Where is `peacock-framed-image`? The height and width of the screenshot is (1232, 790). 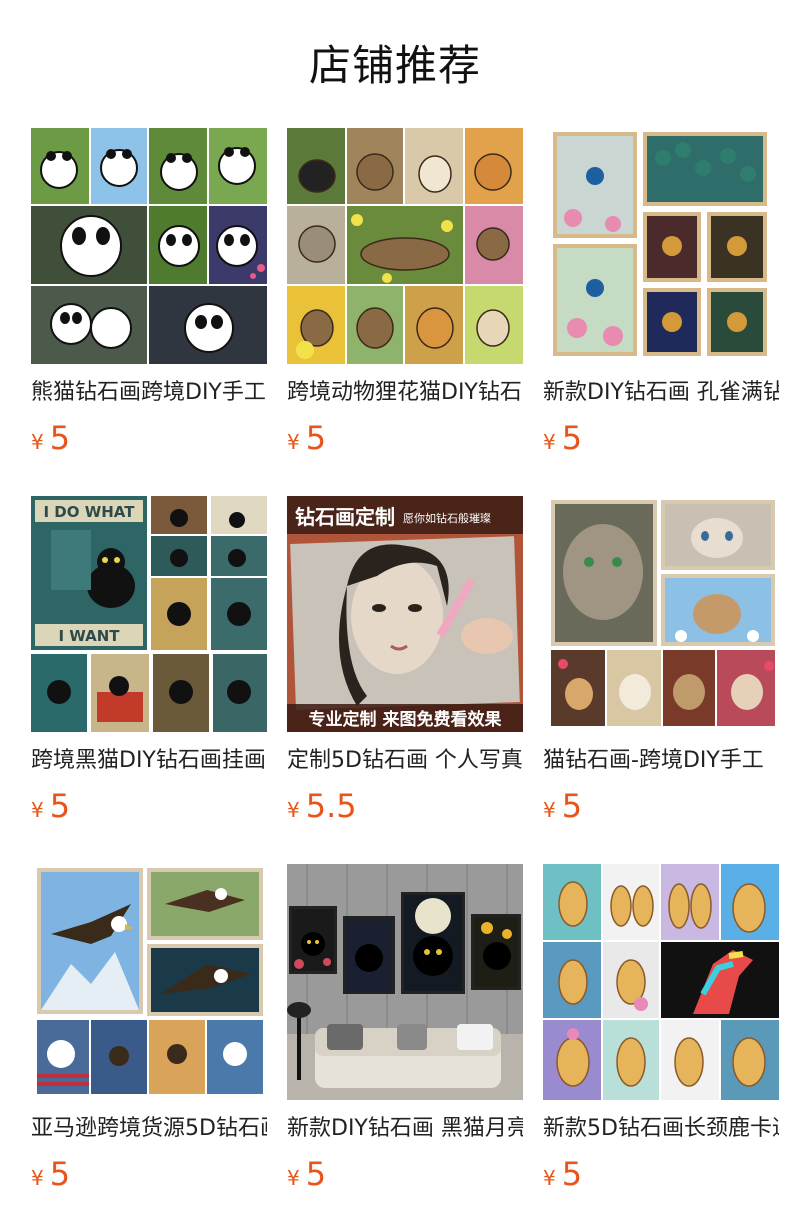 peacock-framed-image is located at coordinates (661, 246).